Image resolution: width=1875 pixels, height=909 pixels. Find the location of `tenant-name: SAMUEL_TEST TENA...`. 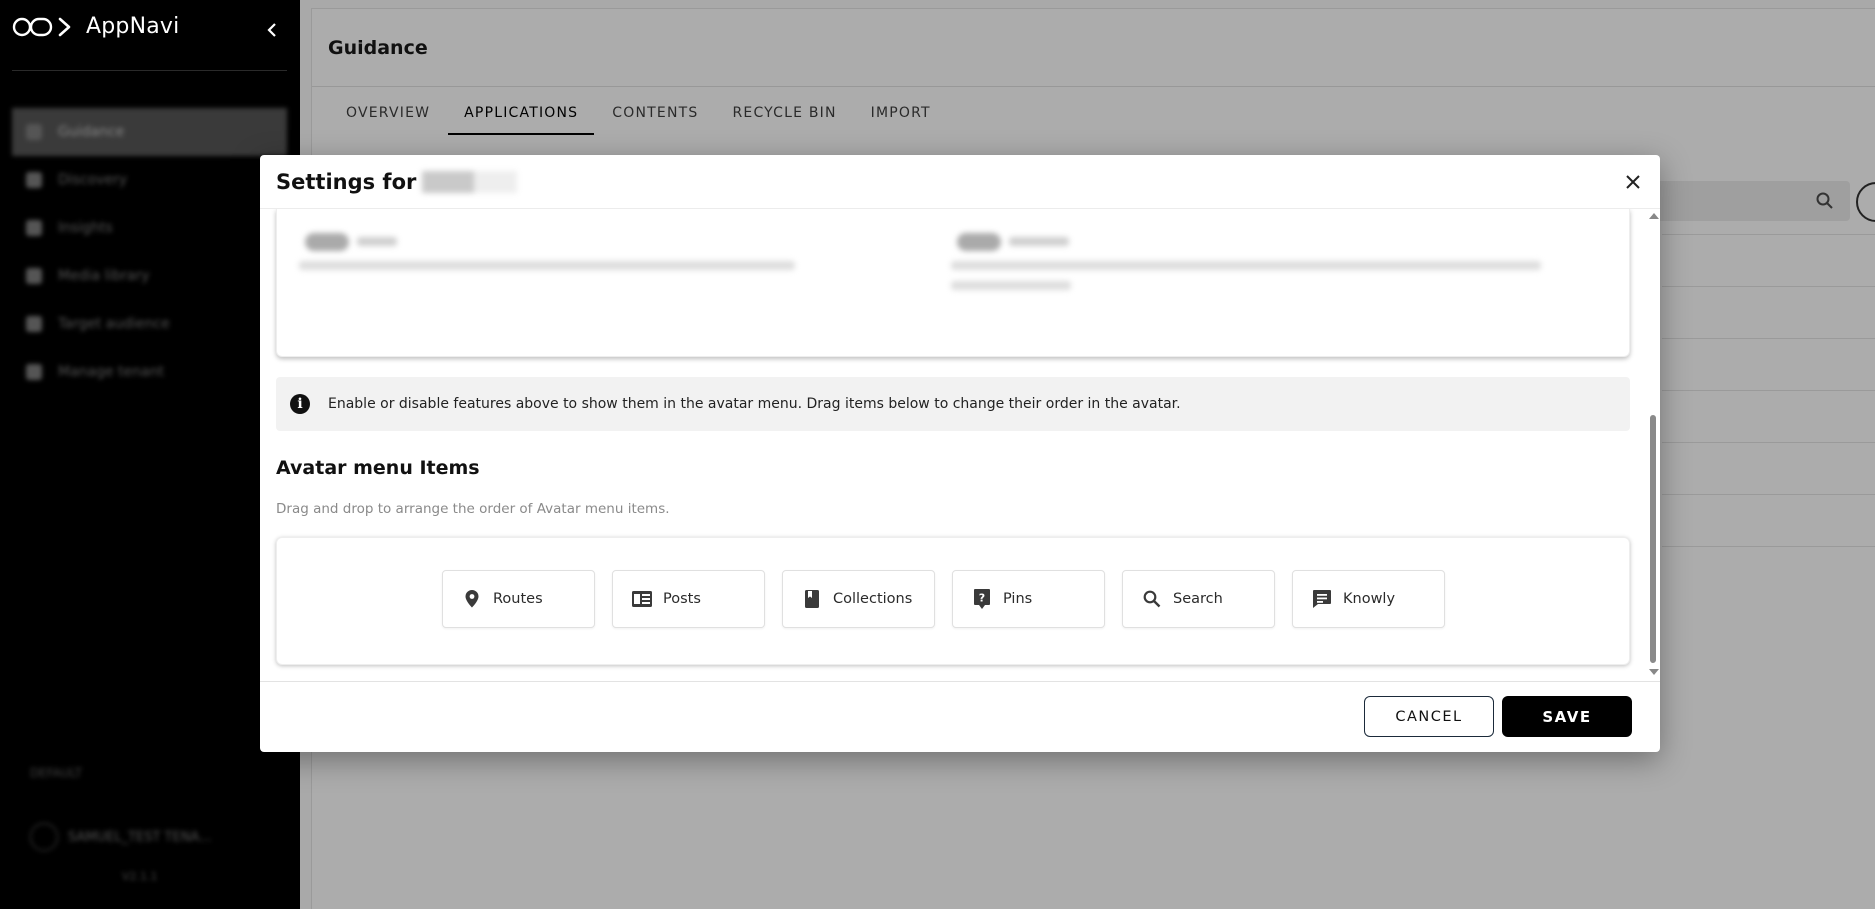

tenant-name: SAMUEL_TEST TENA... is located at coordinates (140, 837).